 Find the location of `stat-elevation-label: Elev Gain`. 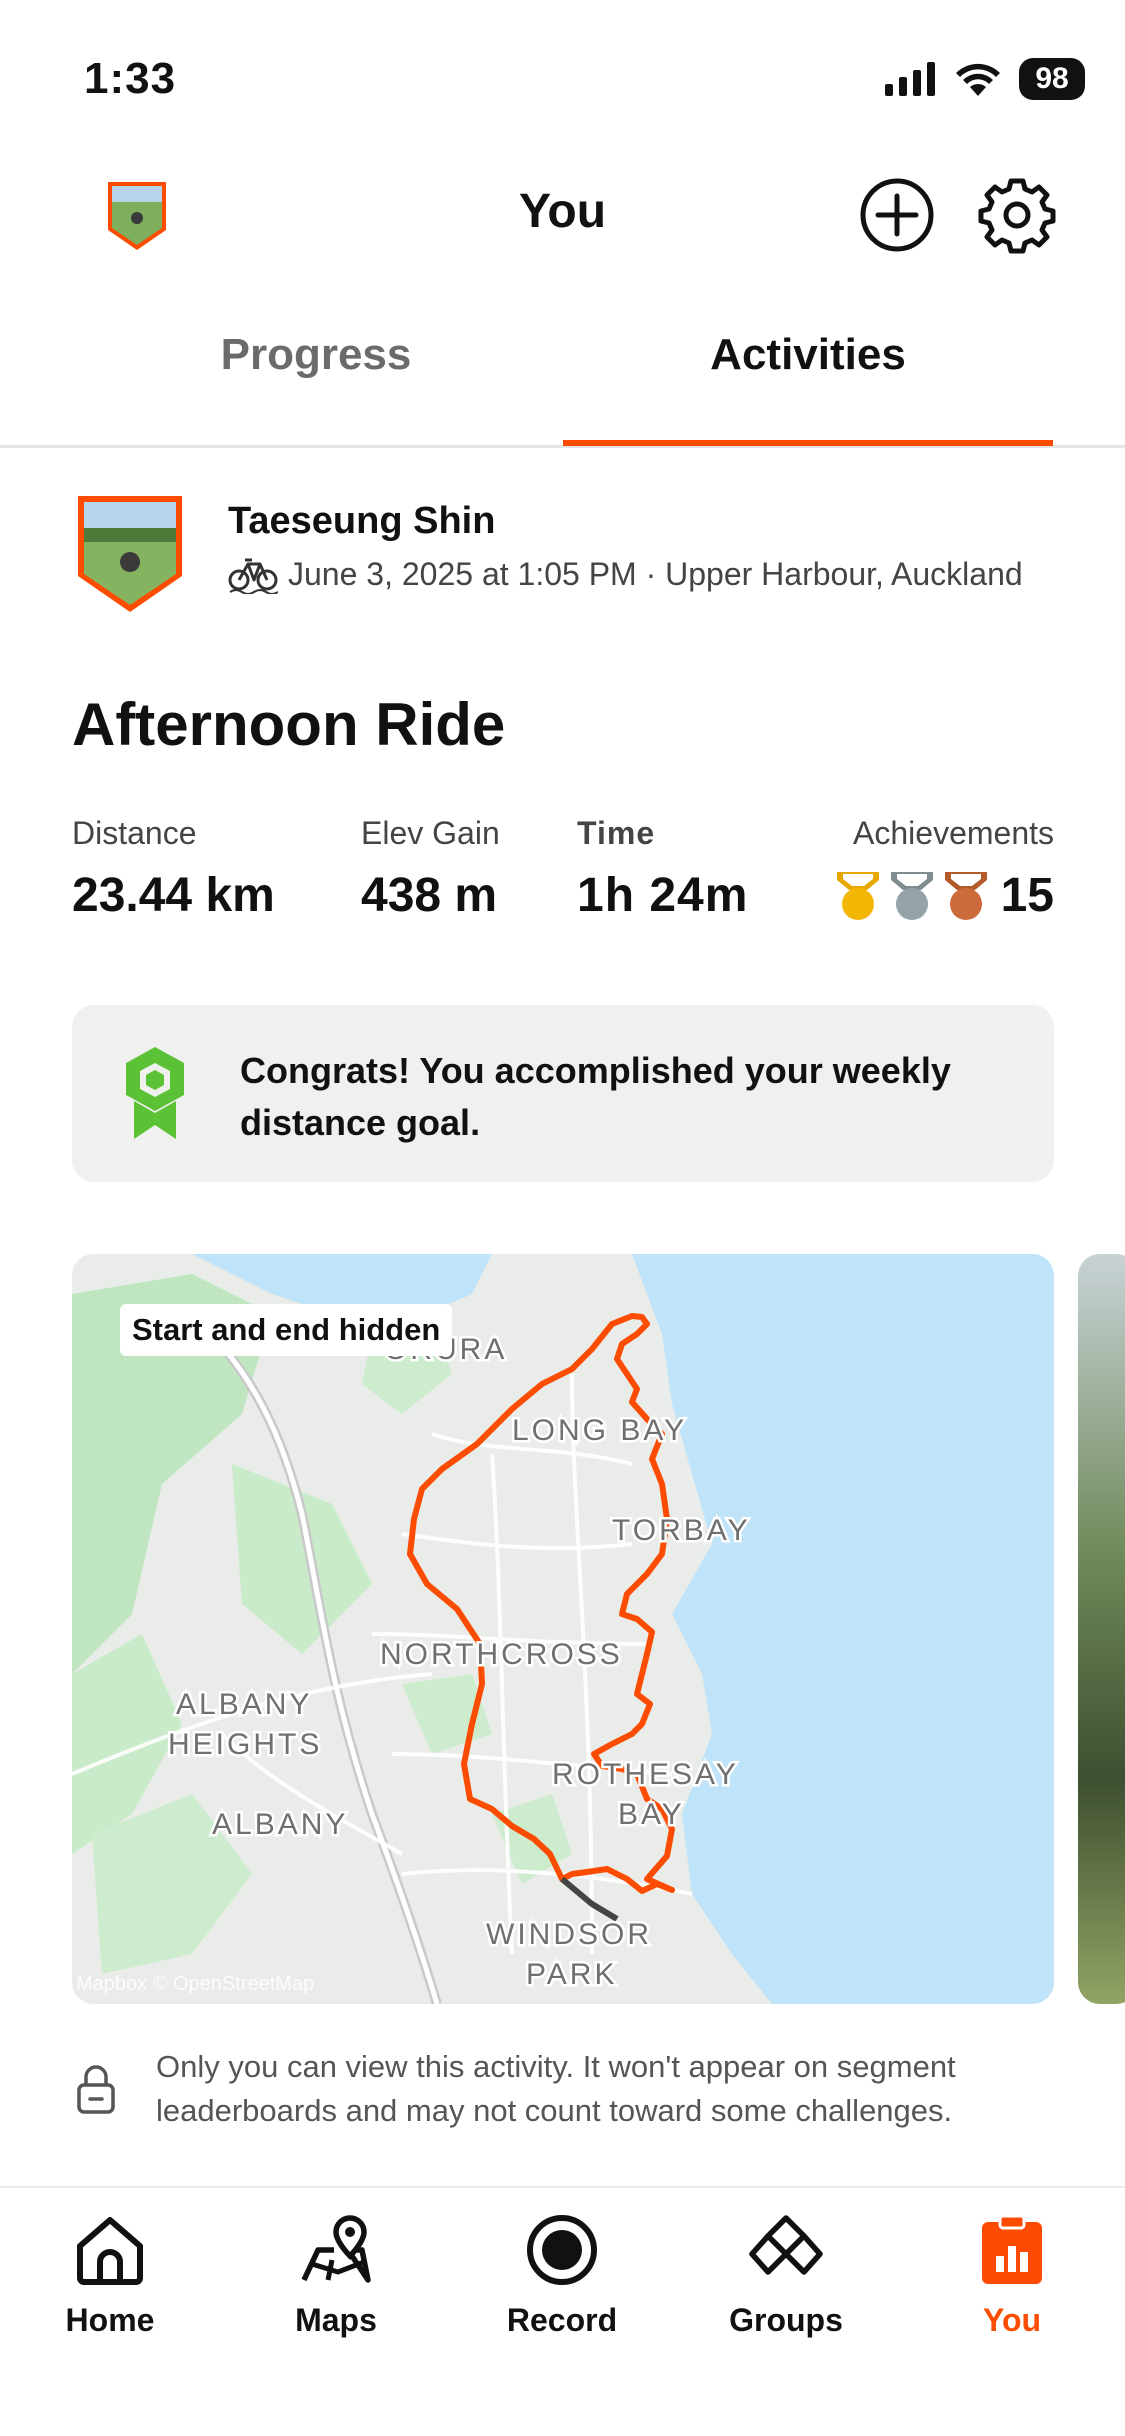

stat-elevation-label: Elev Gain is located at coordinates (430, 833).